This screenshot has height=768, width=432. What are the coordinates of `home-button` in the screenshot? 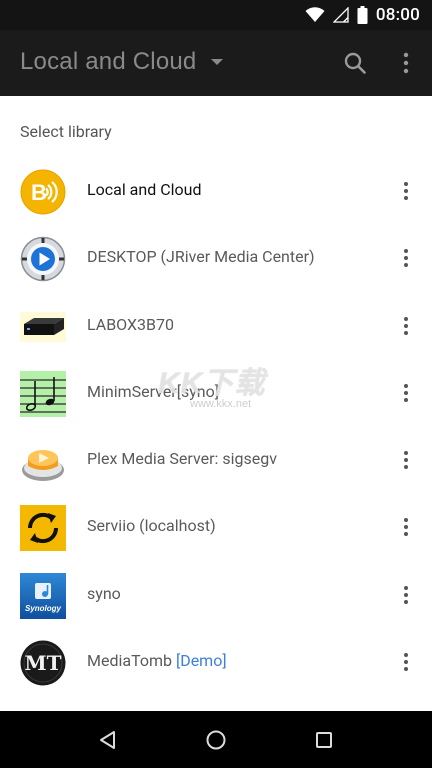 It's located at (216, 740).